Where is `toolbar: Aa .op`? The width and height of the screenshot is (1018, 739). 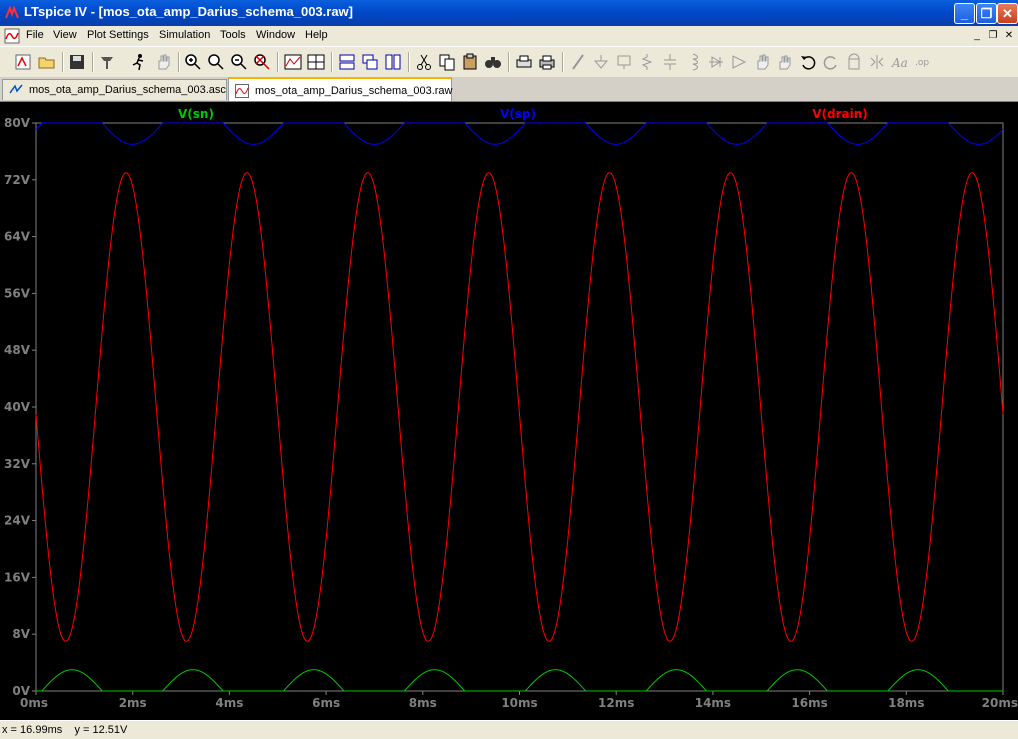 toolbar: Aa .op is located at coordinates (509, 61).